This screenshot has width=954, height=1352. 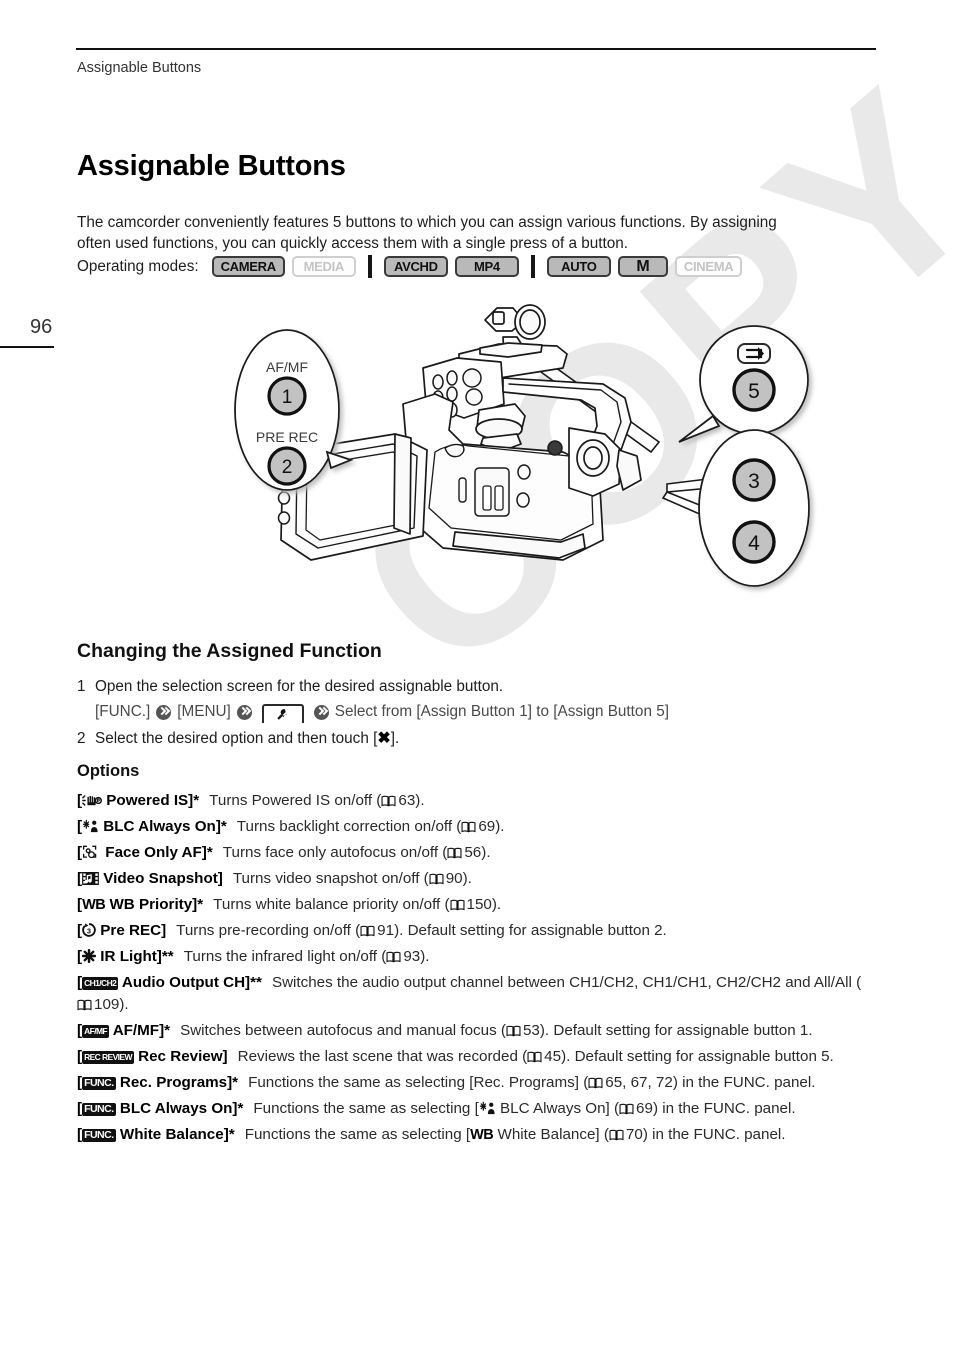 What do you see at coordinates (204, 711) in the screenshot?
I see `menu-path-menu: [MENU]` at bounding box center [204, 711].